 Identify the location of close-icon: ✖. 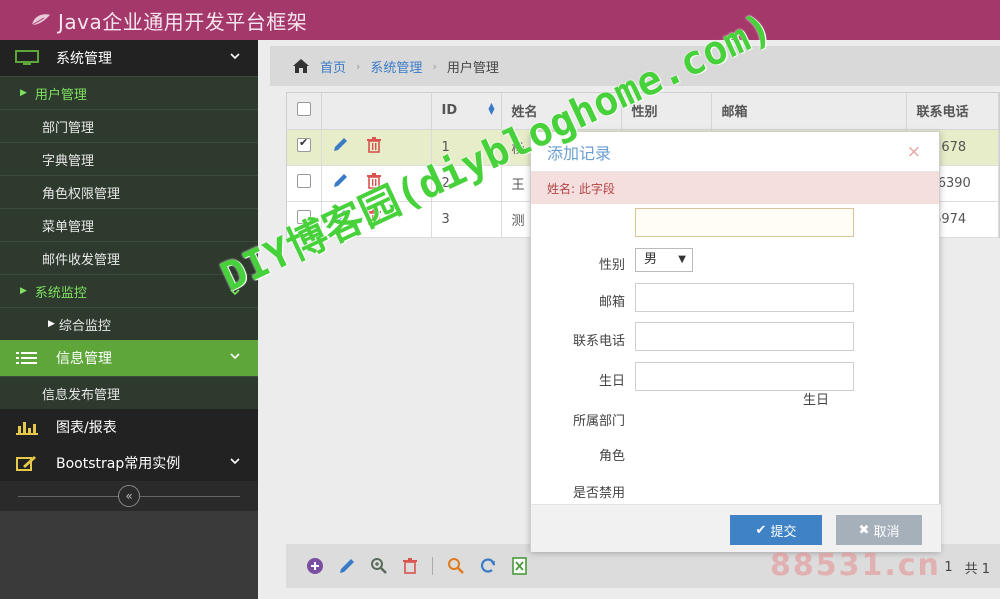
(864, 530).